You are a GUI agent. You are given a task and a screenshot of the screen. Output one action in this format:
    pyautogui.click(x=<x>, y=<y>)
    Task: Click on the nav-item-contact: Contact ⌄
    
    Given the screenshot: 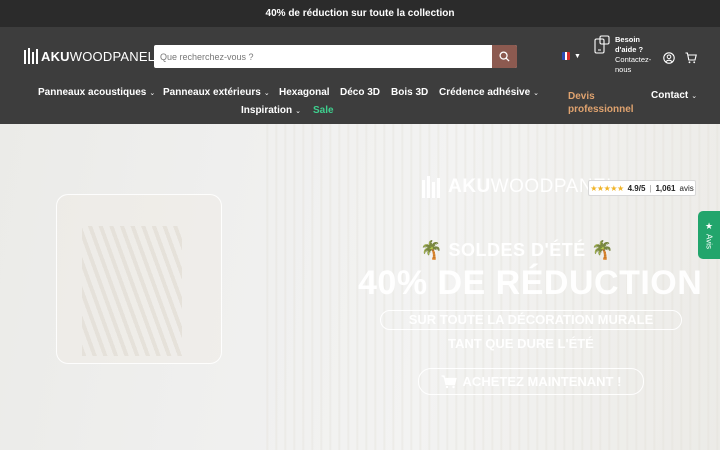 What is the action you would take?
    pyautogui.click(x=674, y=95)
    